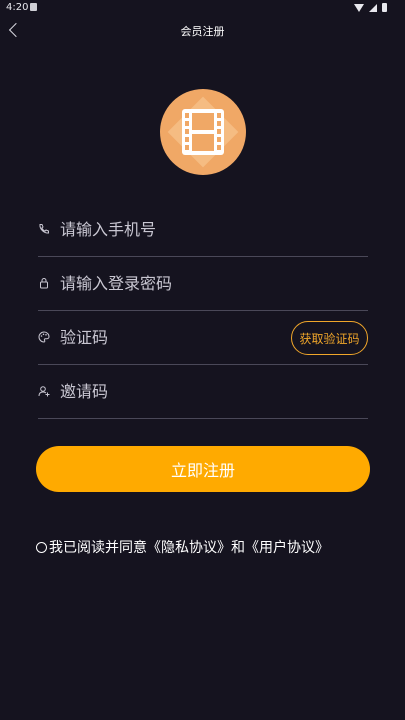 The height and width of the screenshot is (720, 405). Describe the element at coordinates (33, 7) in the screenshot. I see `notification-icon` at that location.